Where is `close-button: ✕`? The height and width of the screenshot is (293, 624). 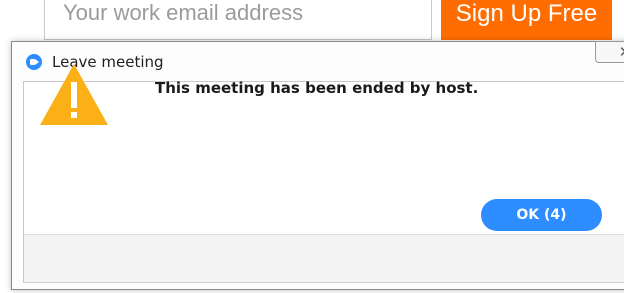 close-button: ✕ is located at coordinates (609, 52).